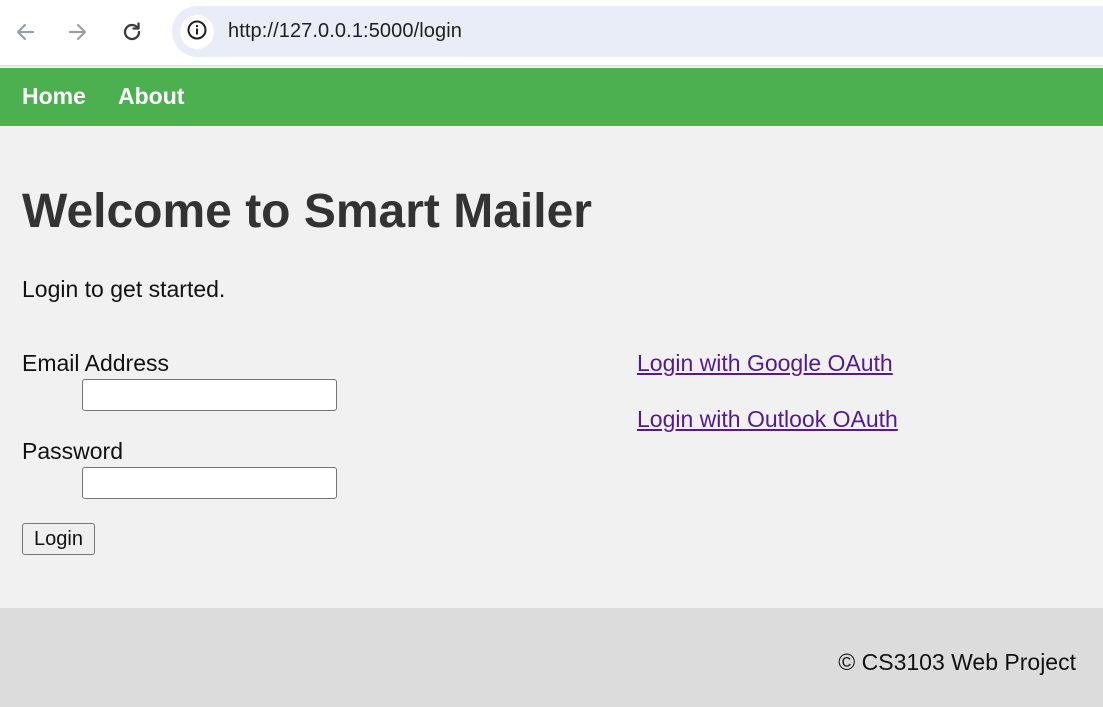 The height and width of the screenshot is (707, 1103). I want to click on footer-copyright: © CS3103 Web Project, so click(957, 662).